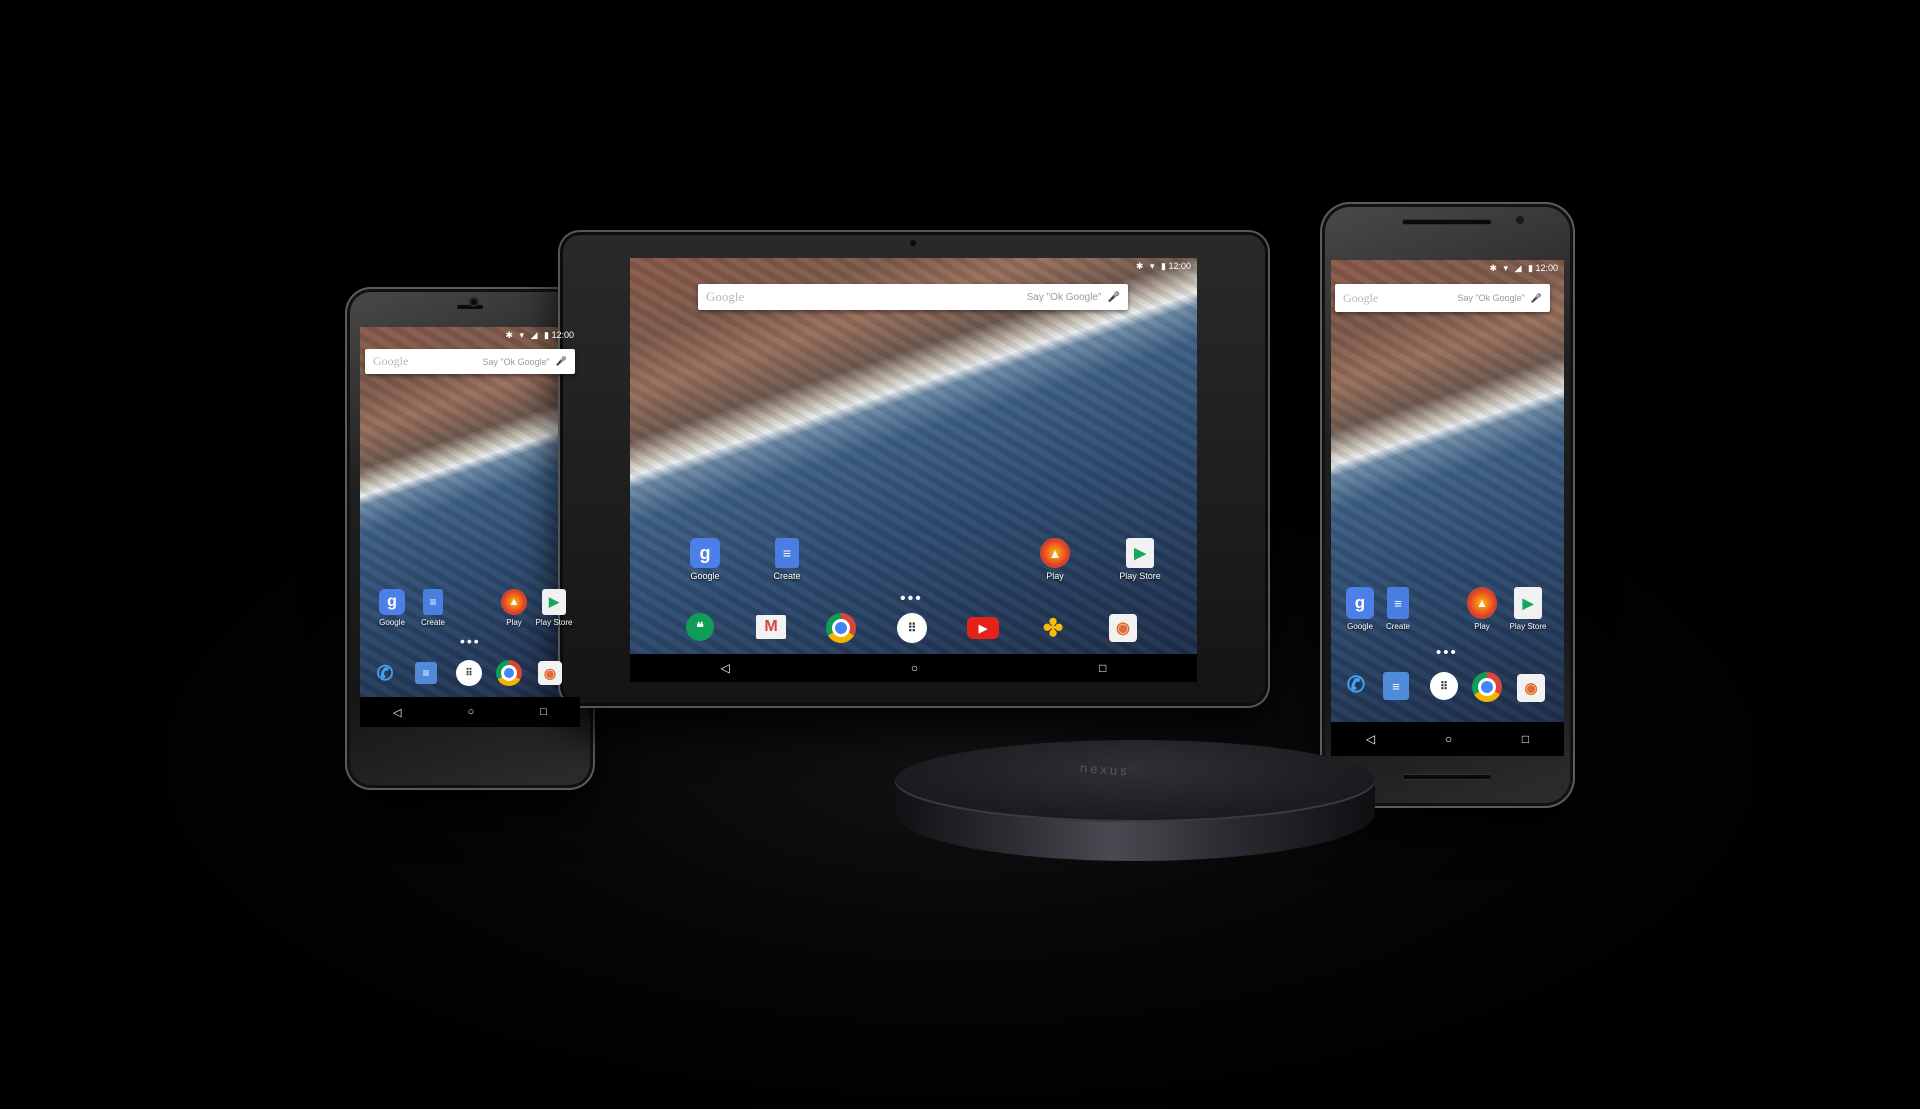 The width and height of the screenshot is (1920, 1109). I want to click on status-bar: ✱ ▾ ▮ 12:00, so click(1161, 266).